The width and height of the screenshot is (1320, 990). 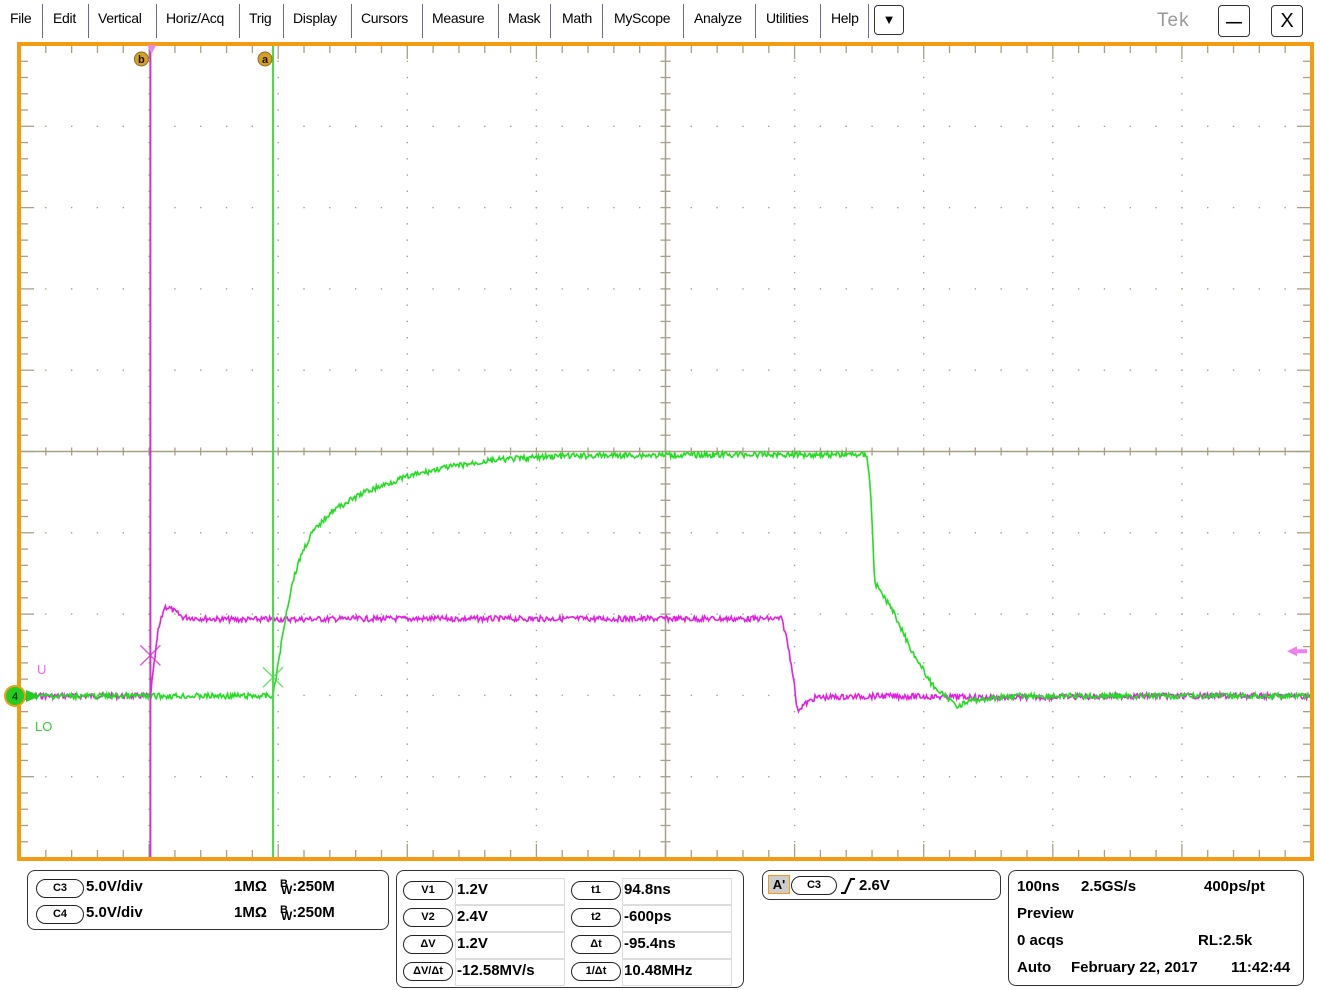 What do you see at coordinates (596, 944) in the screenshot?
I see `cursor-delta-t-badge: Δt` at bounding box center [596, 944].